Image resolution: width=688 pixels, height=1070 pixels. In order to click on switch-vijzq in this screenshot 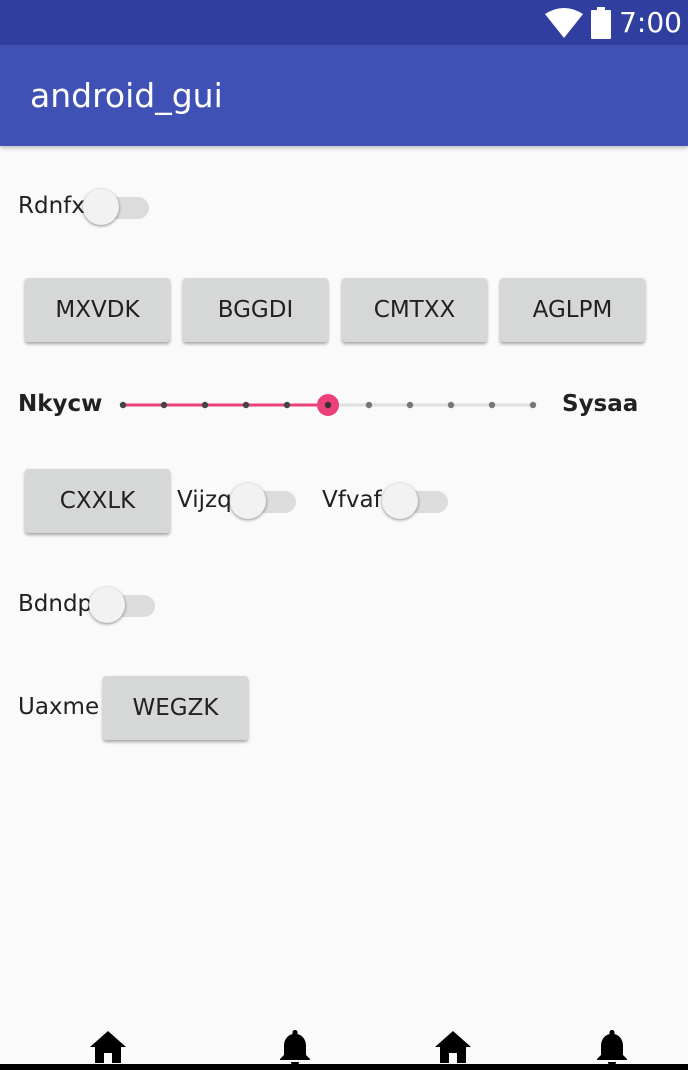, I will do `click(263, 501)`.